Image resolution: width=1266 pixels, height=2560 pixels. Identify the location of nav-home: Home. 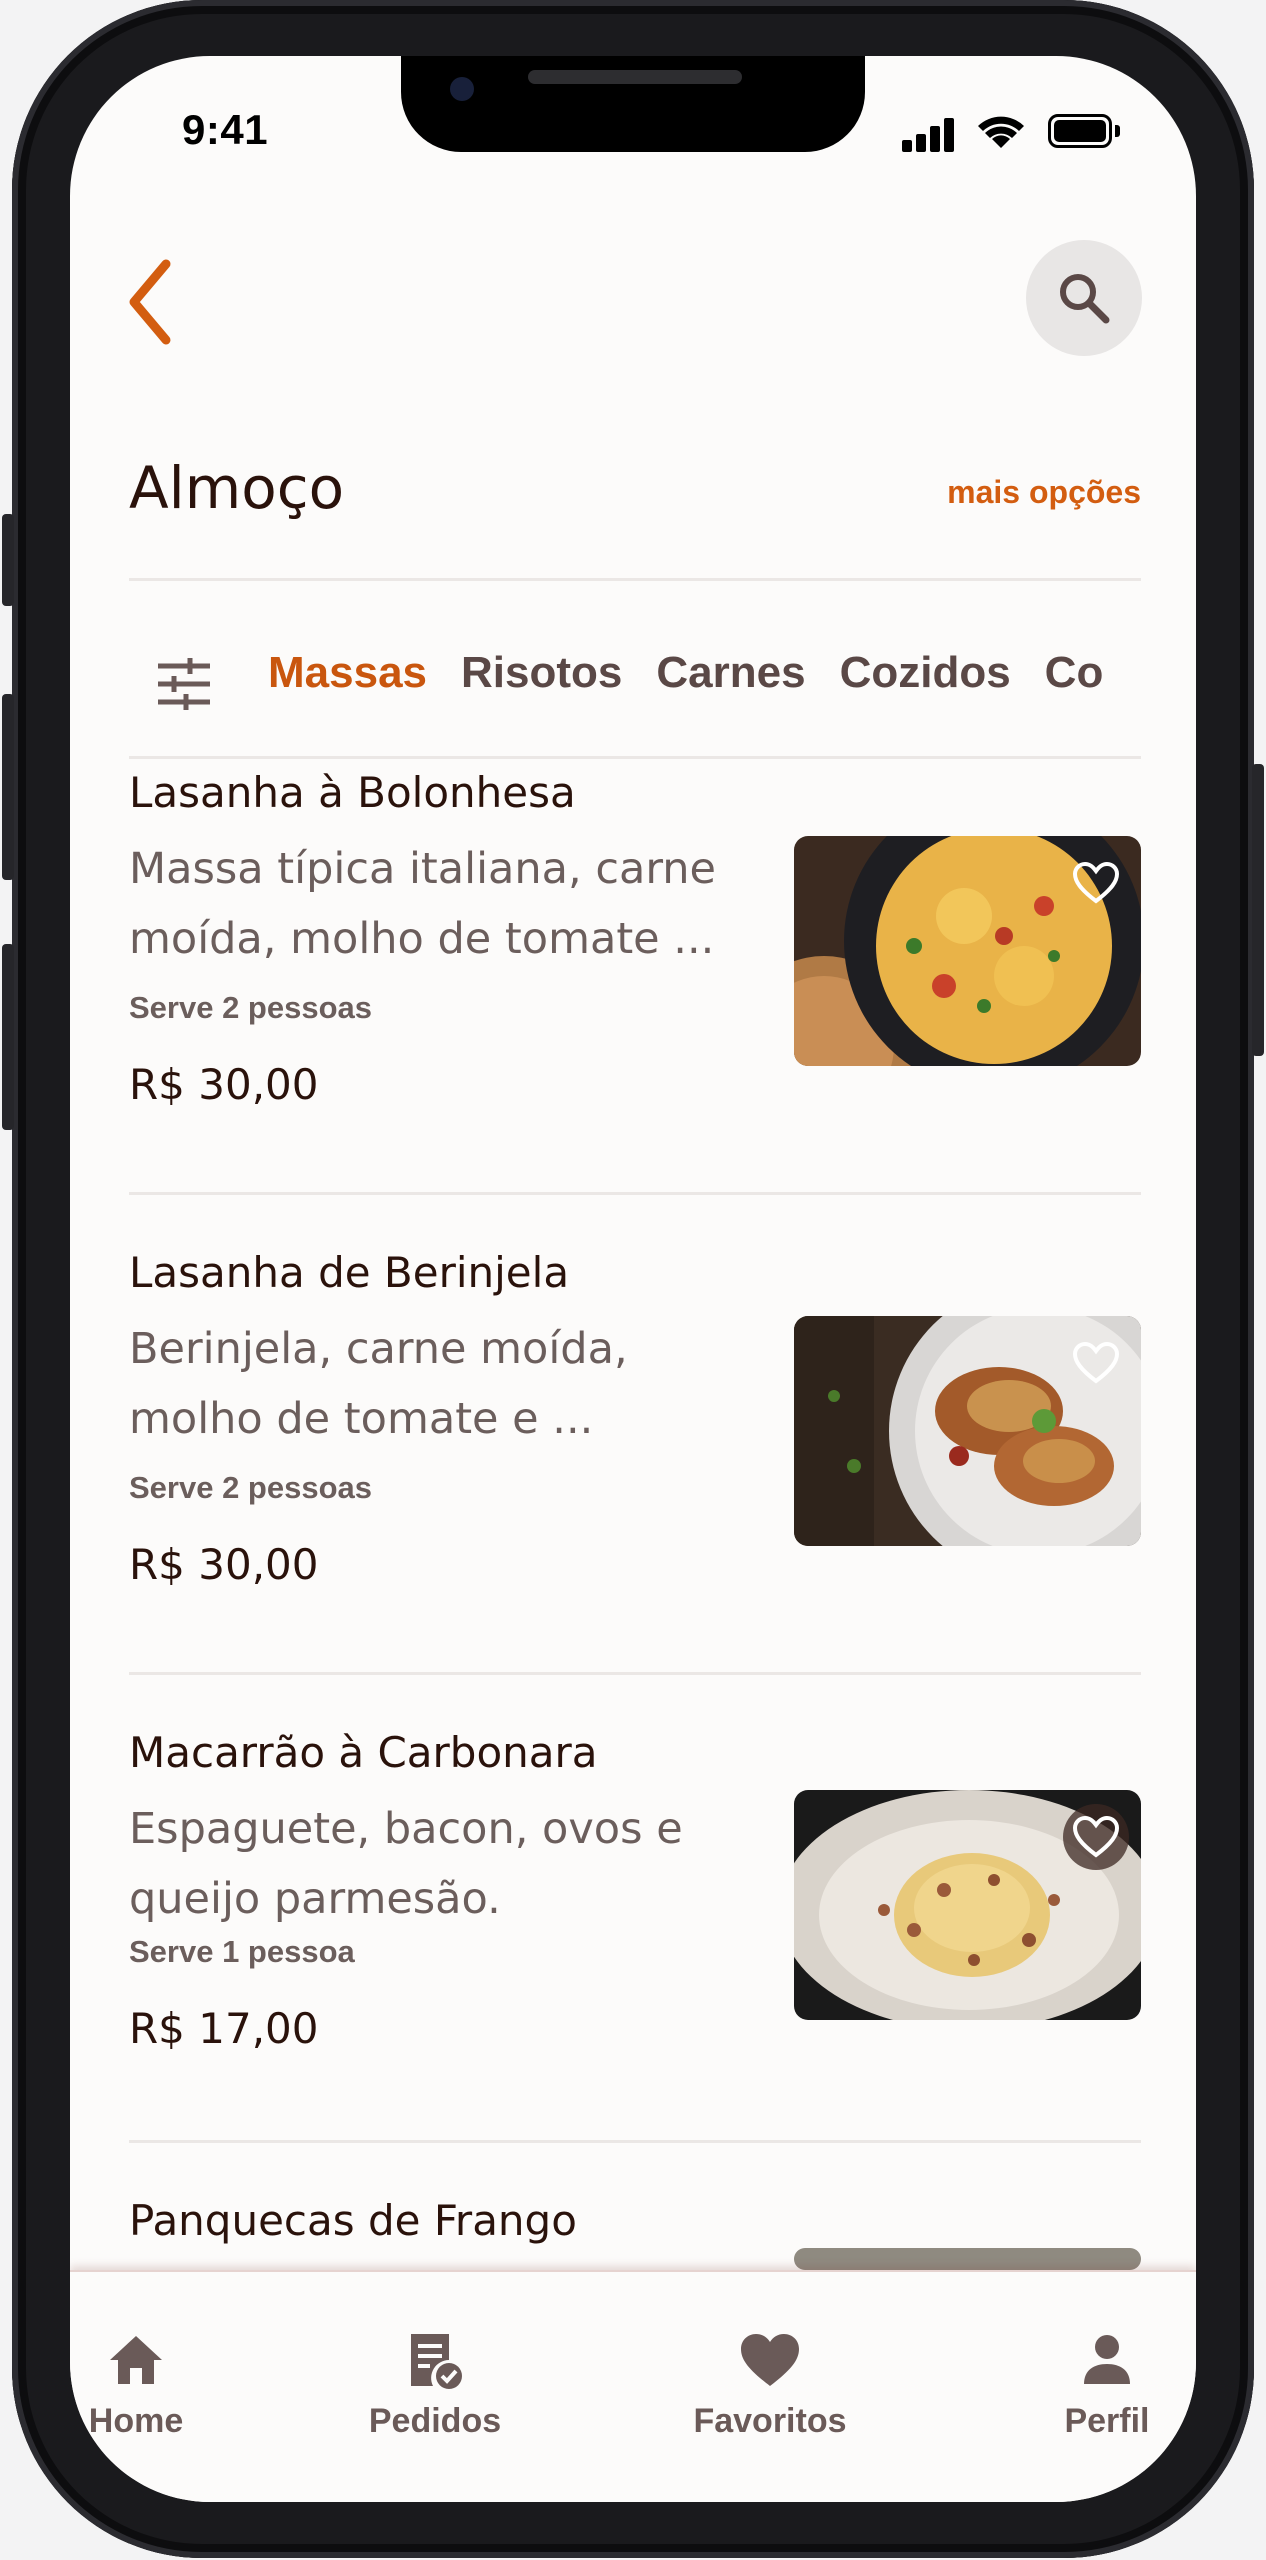
(153, 2372).